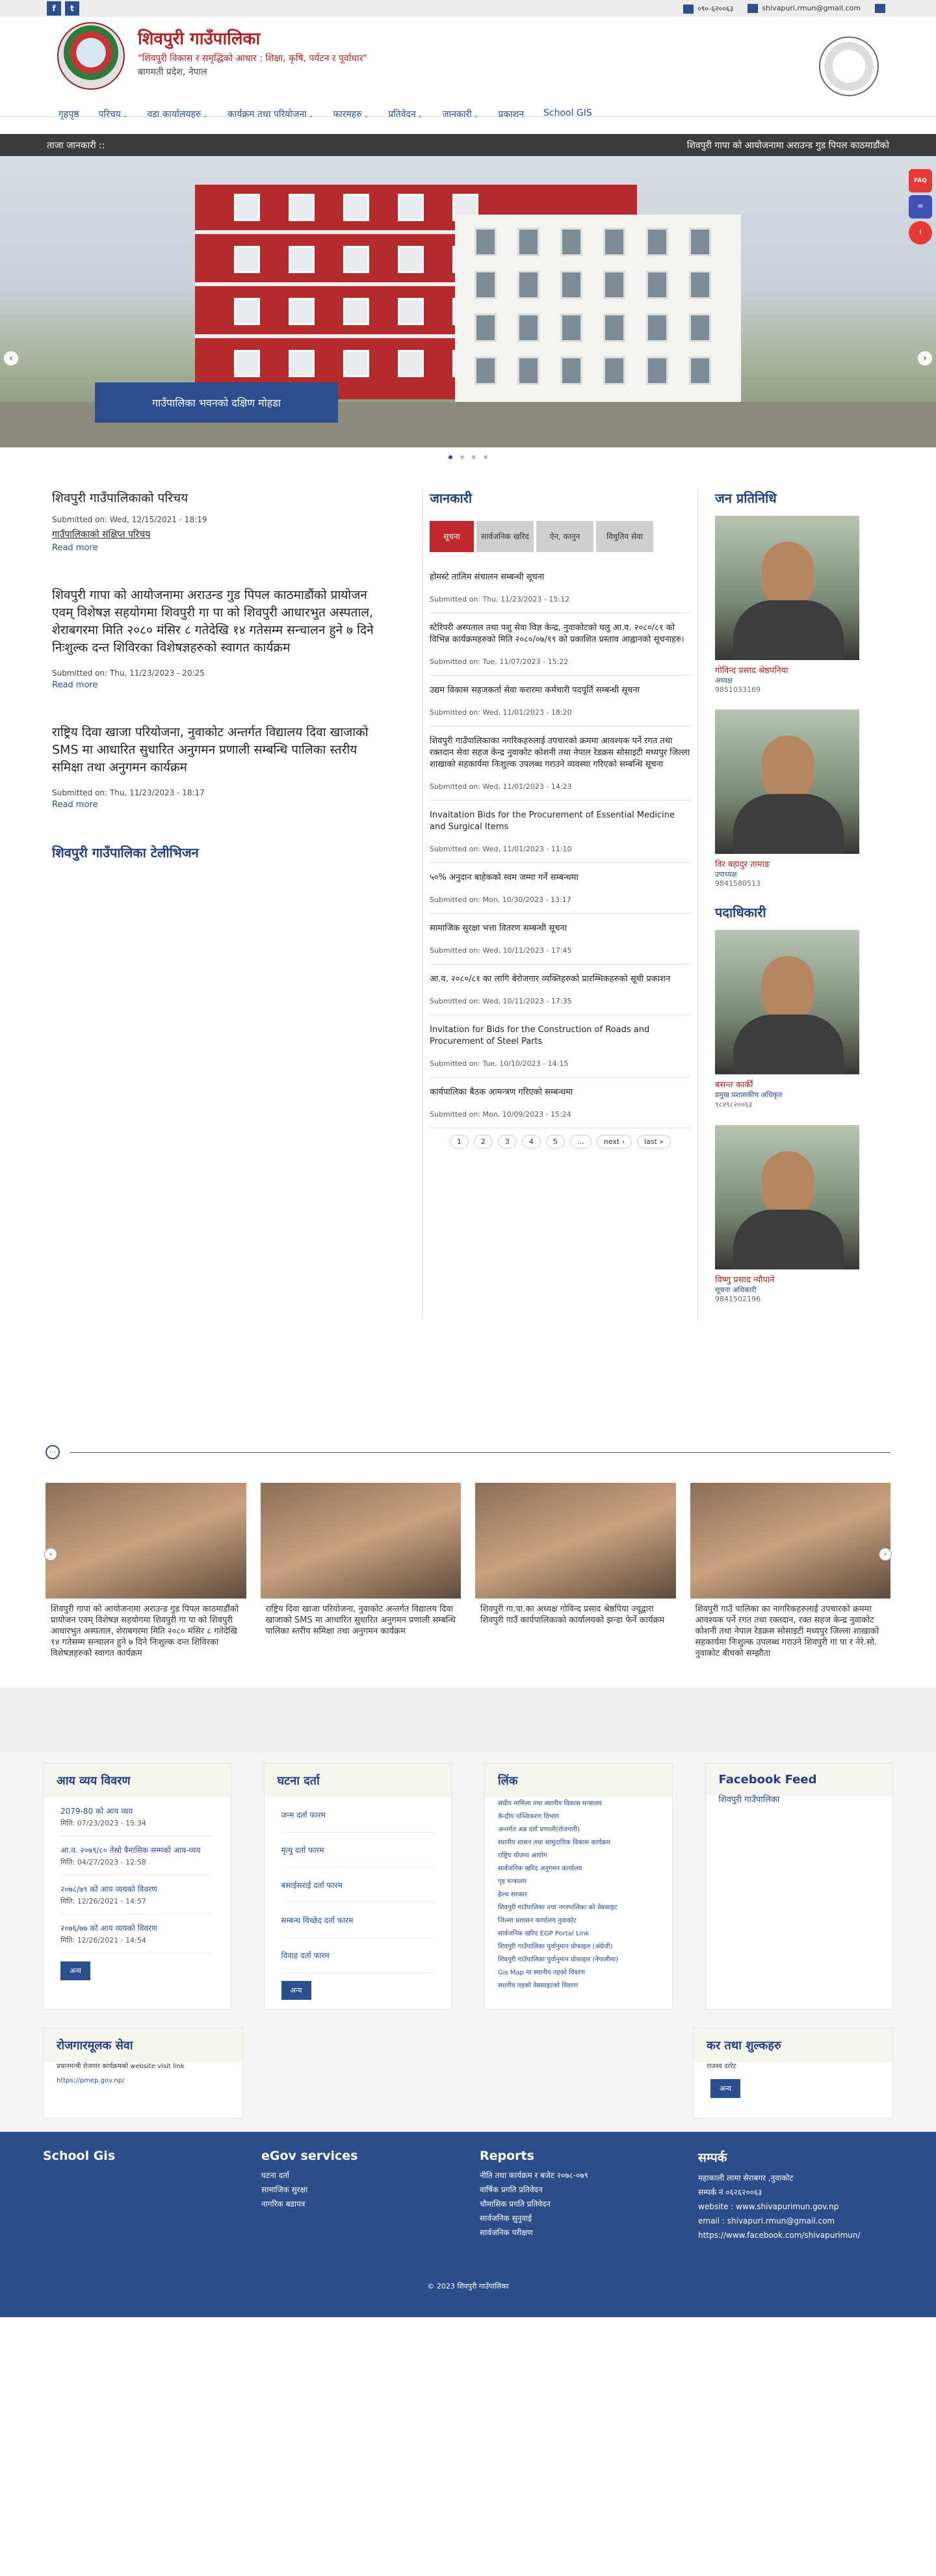 The image size is (936, 2576). What do you see at coordinates (789, 2192) in the screenshot?
I see `footer-link: सम्पर्क नं ०६२६२००६३` at bounding box center [789, 2192].